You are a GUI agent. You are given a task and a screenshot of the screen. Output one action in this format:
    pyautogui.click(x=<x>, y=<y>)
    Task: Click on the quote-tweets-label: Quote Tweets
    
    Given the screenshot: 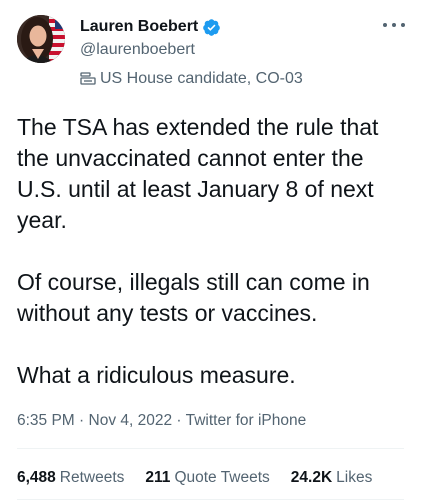 What is the action you would take?
    pyautogui.click(x=222, y=477)
    